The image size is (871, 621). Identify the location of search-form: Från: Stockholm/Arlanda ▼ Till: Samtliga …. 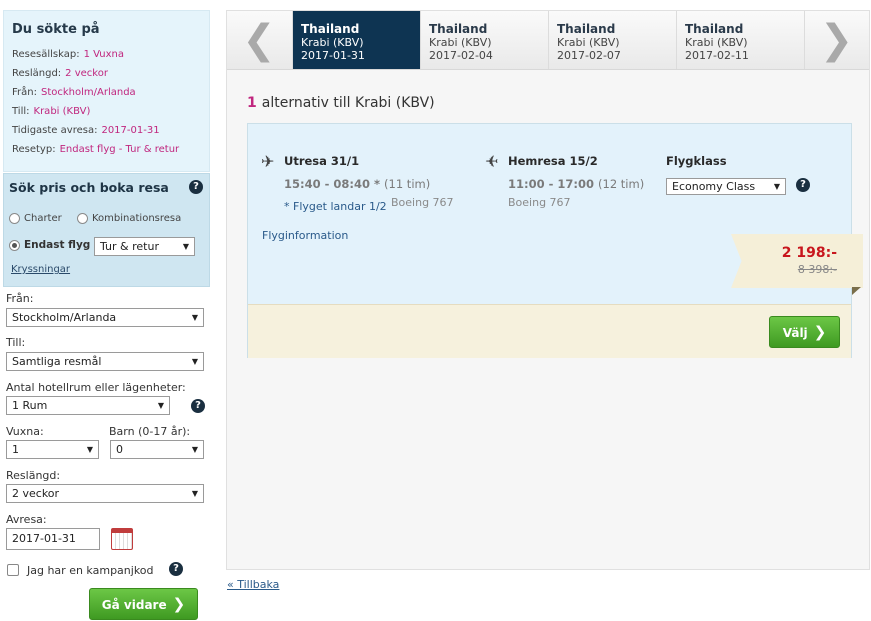
(105, 454).